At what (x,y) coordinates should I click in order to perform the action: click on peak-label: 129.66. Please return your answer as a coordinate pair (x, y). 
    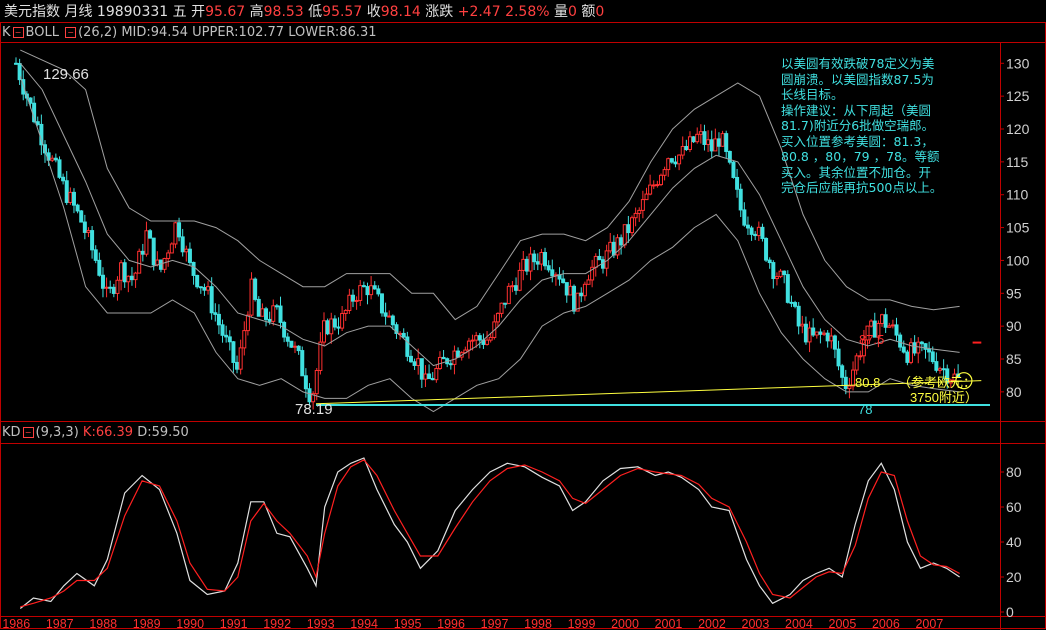
    Looking at the image, I should click on (66, 74).